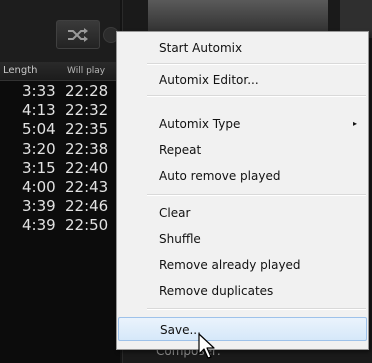  I want to click on track-will-play: 22:32, so click(87, 110).